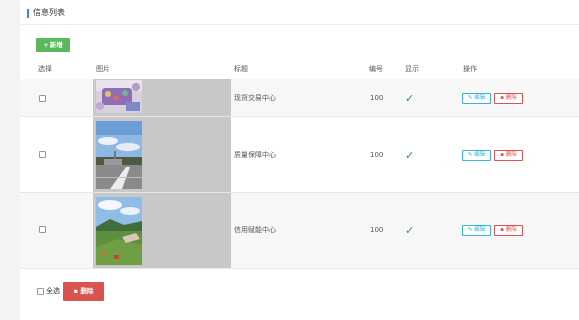 The image size is (579, 320). Describe the element at coordinates (376, 69) in the screenshot. I see `column-header-number: 编号` at that location.